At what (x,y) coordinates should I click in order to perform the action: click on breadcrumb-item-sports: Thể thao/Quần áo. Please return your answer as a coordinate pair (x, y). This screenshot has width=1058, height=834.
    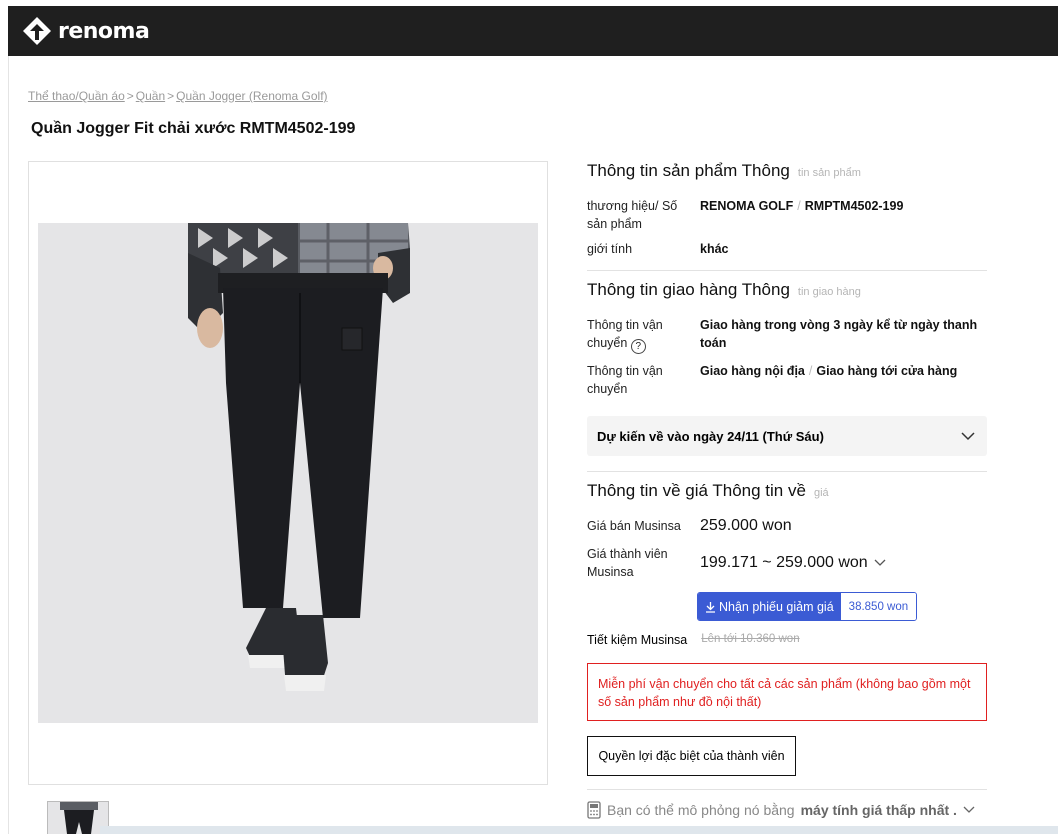
    Looking at the image, I should click on (76, 96).